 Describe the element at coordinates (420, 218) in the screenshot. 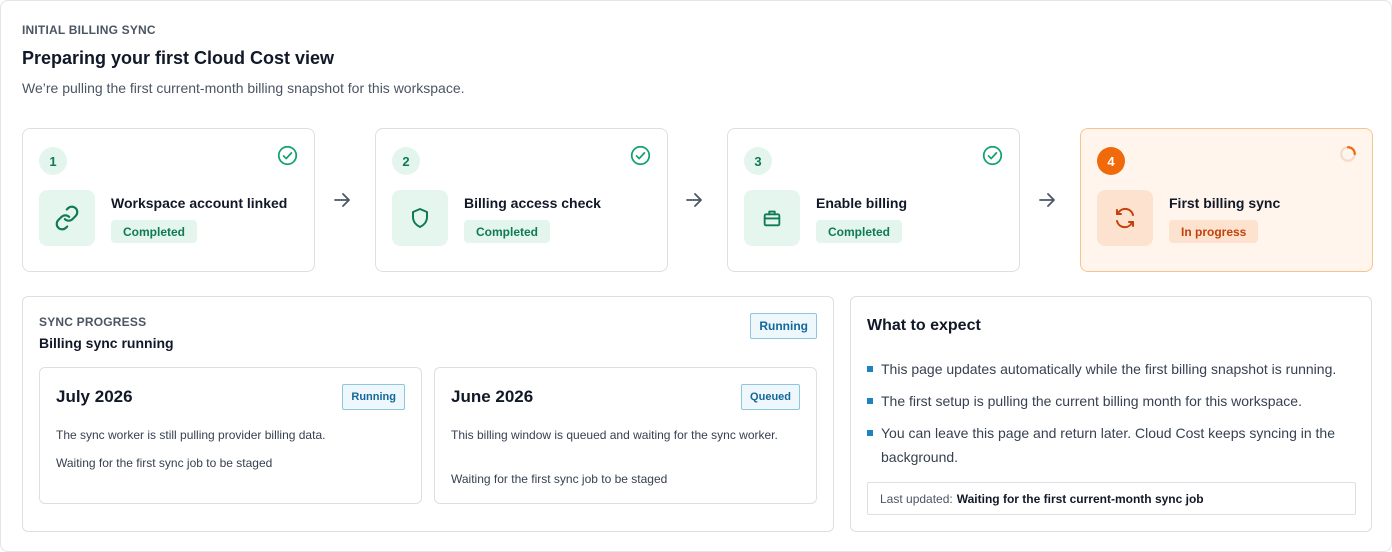

I see `shield-icon` at that location.